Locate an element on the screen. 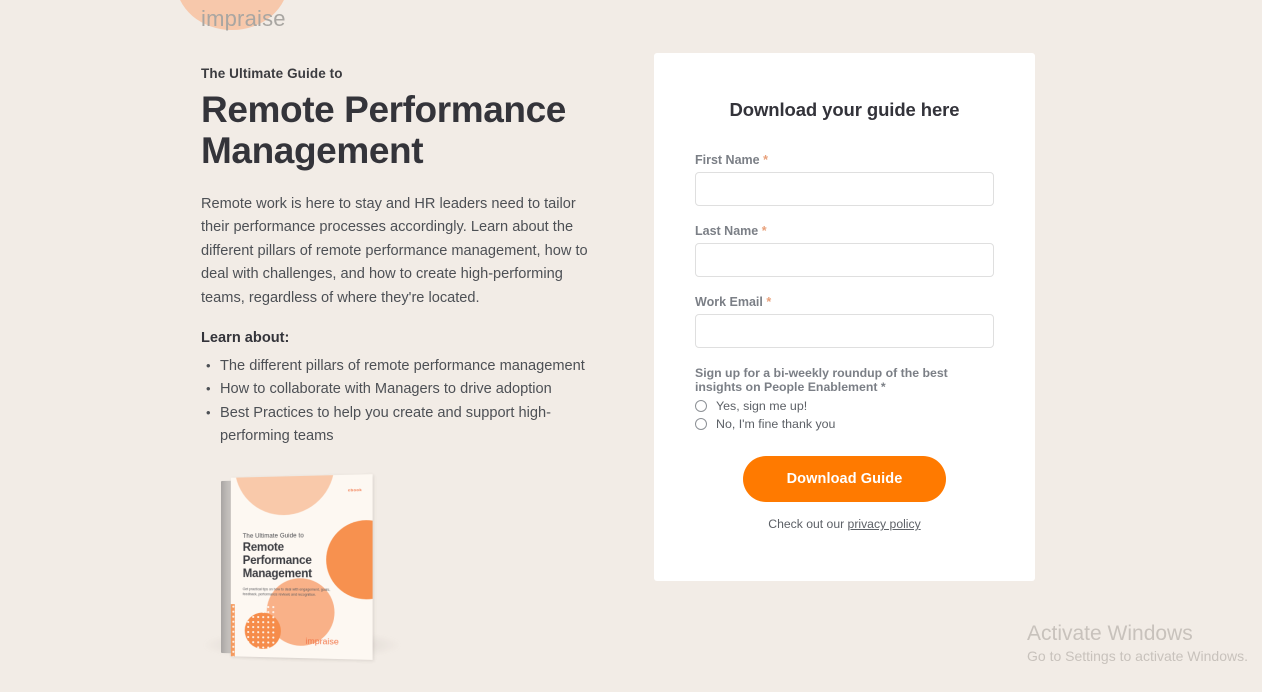 The image size is (1262, 692). learn-about-heading: Learn about: is located at coordinates (245, 338).